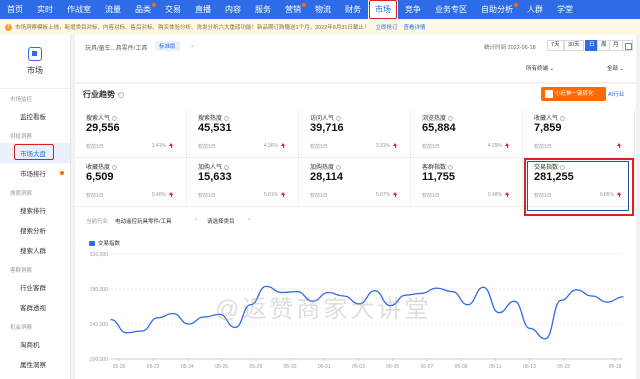 Image resolution: width=640 pixels, height=379 pixels. I want to click on sidebar-item: 搜索分析, so click(35, 230).